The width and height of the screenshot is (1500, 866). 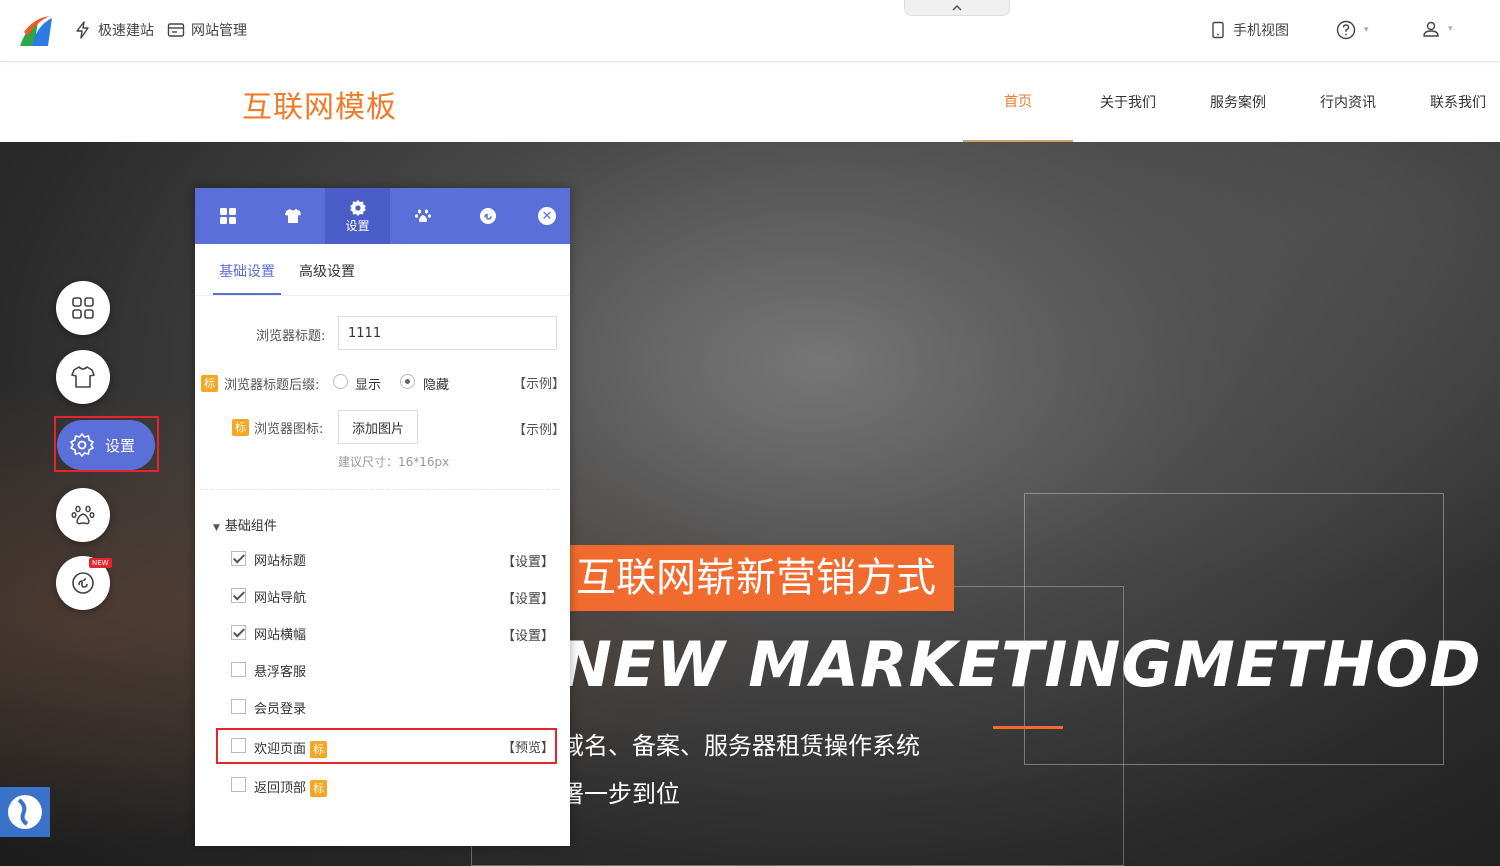 What do you see at coordinates (357, 225) in the screenshot?
I see `tab-settings-label: 设置` at bounding box center [357, 225].